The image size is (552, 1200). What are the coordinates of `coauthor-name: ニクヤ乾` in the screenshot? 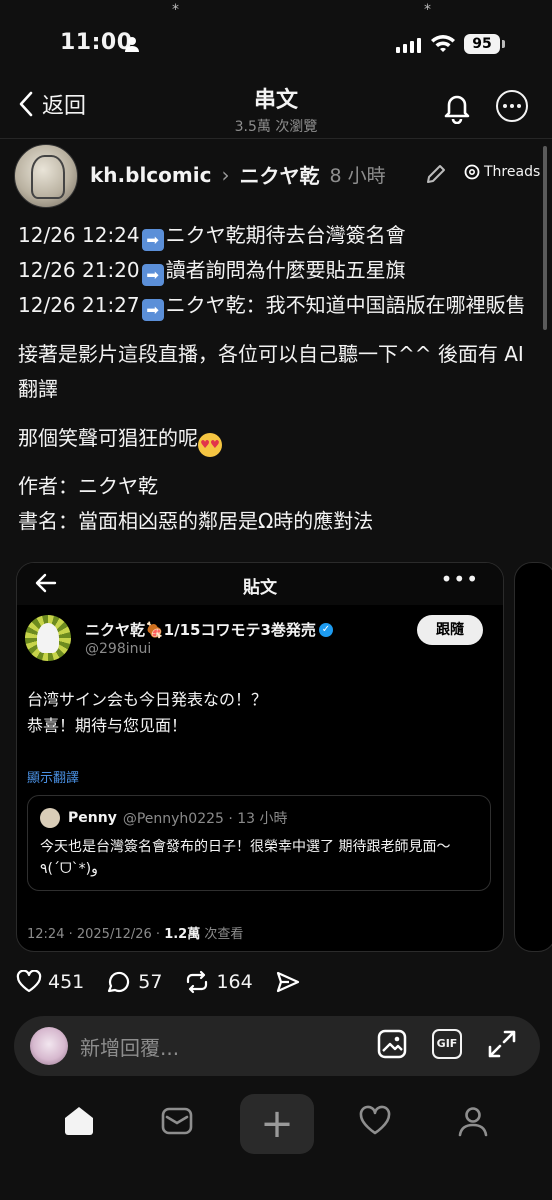 It's located at (279, 174).